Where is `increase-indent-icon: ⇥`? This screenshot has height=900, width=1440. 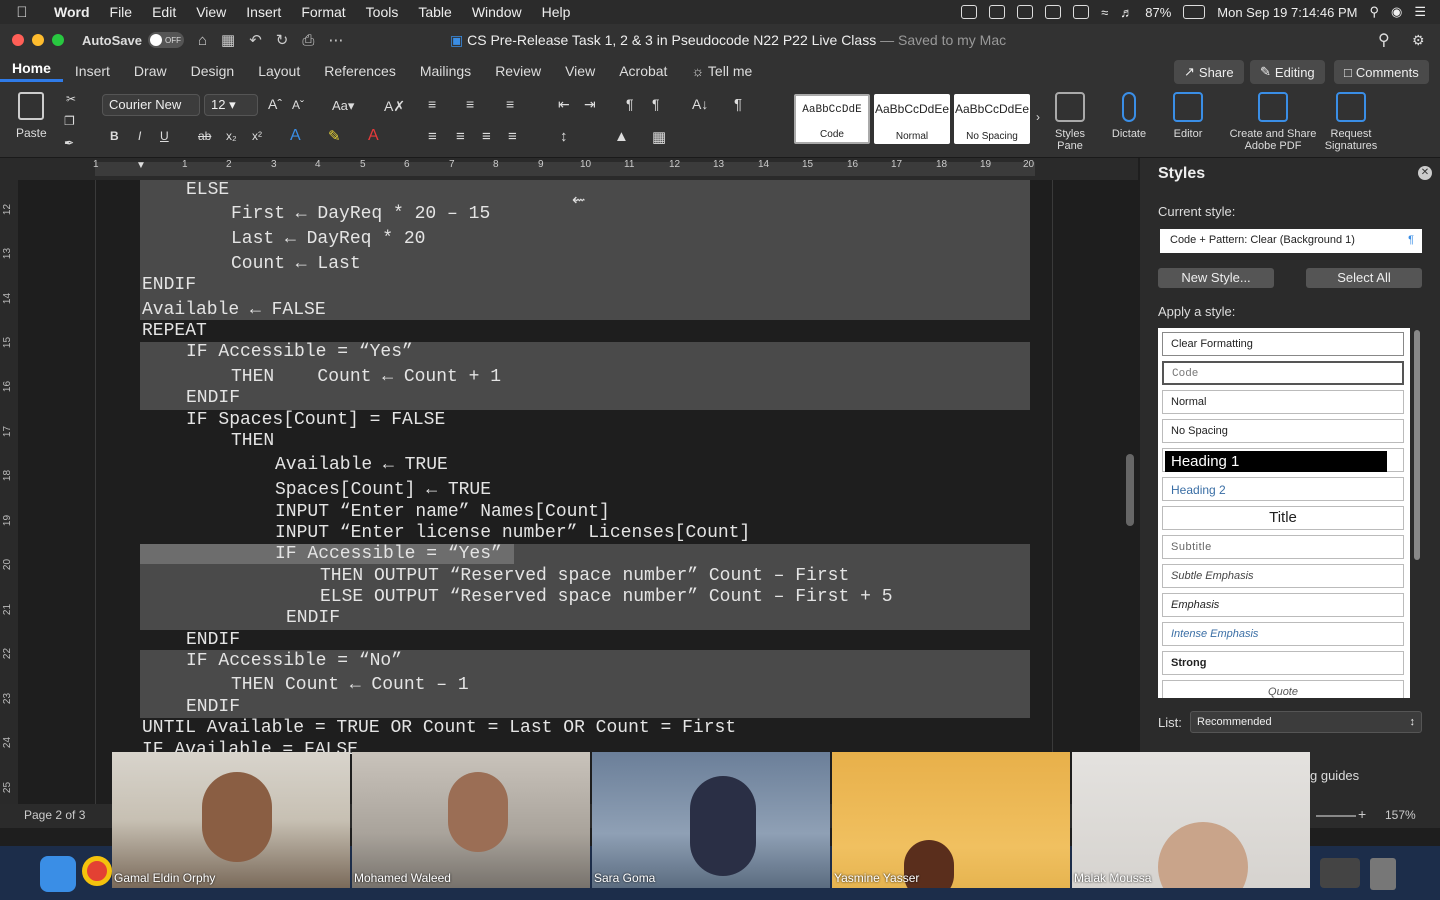
increase-indent-icon: ⇥ is located at coordinates (590, 104).